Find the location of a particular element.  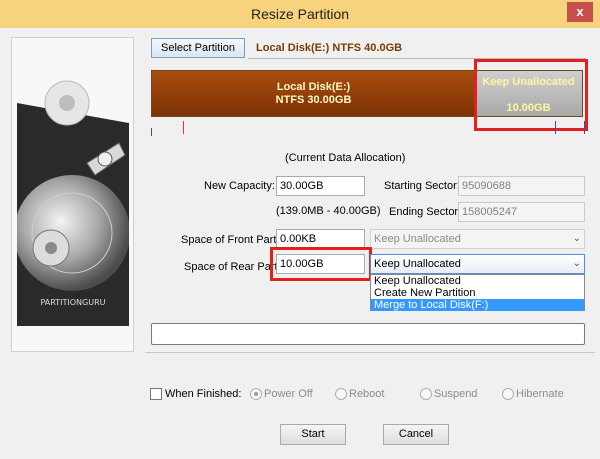

right-boundary-tick is located at coordinates (584, 127).